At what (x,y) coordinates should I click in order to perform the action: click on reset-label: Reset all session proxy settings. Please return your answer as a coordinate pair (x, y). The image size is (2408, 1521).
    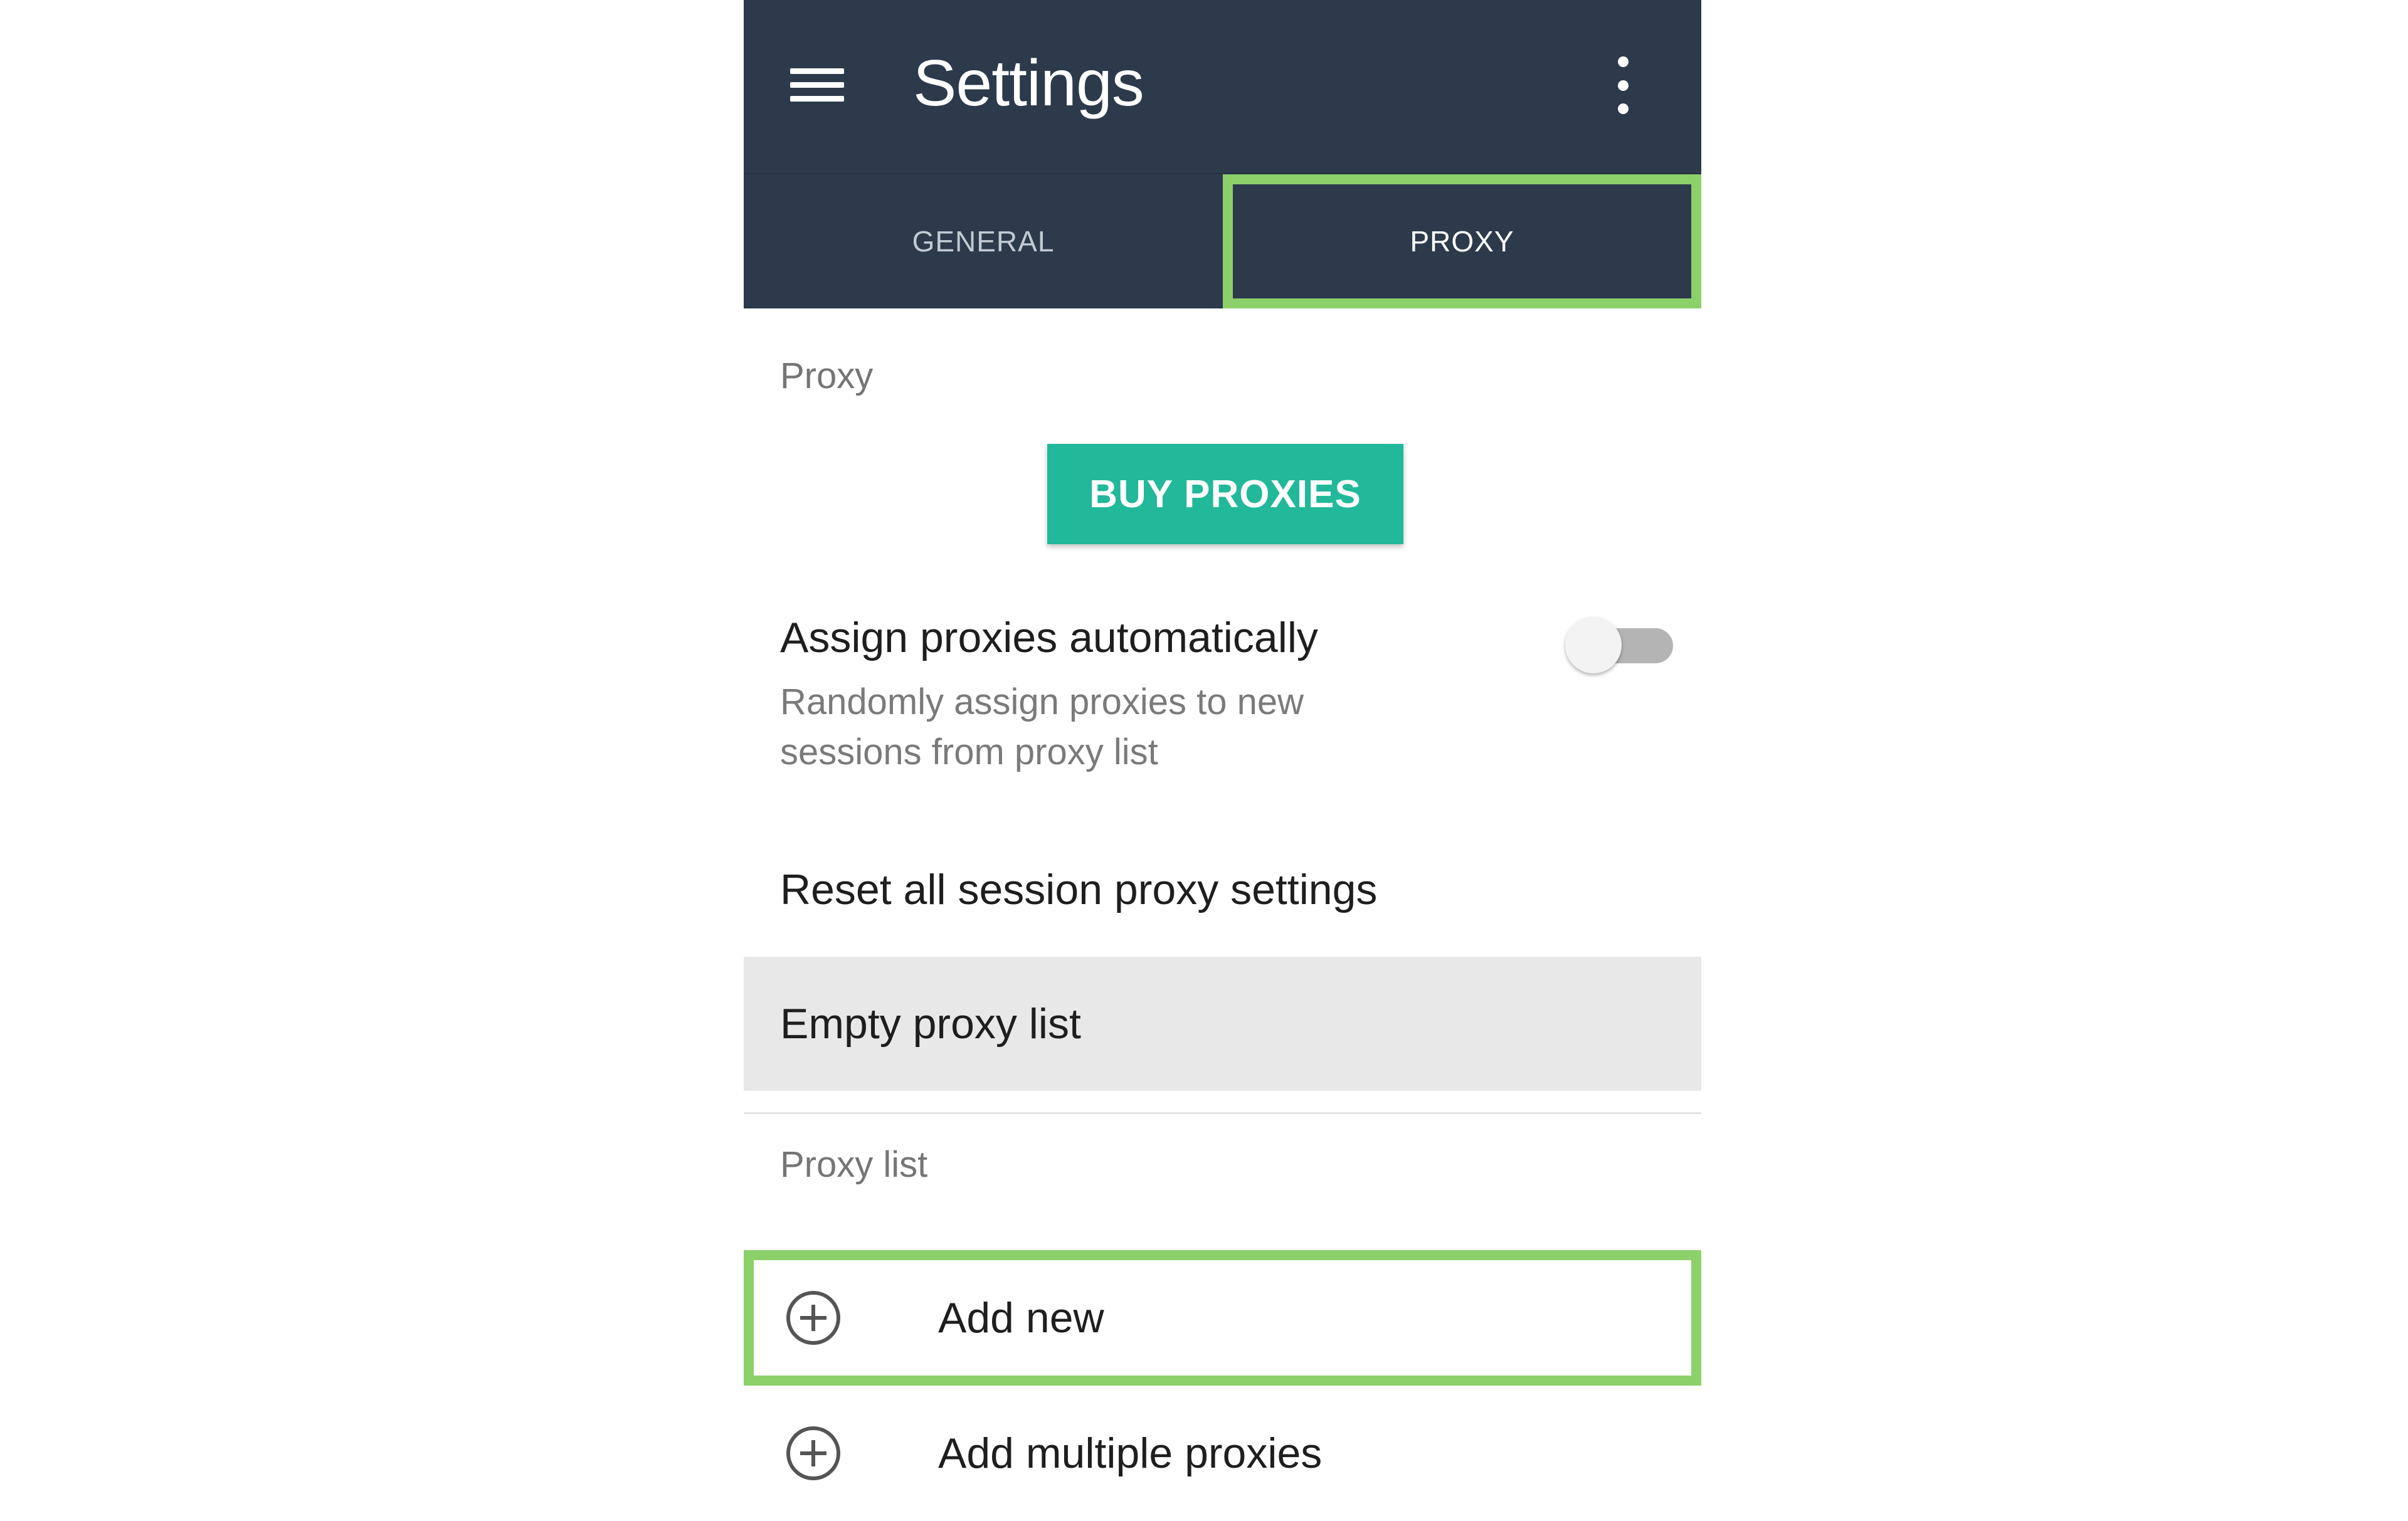
    Looking at the image, I should click on (1079, 890).